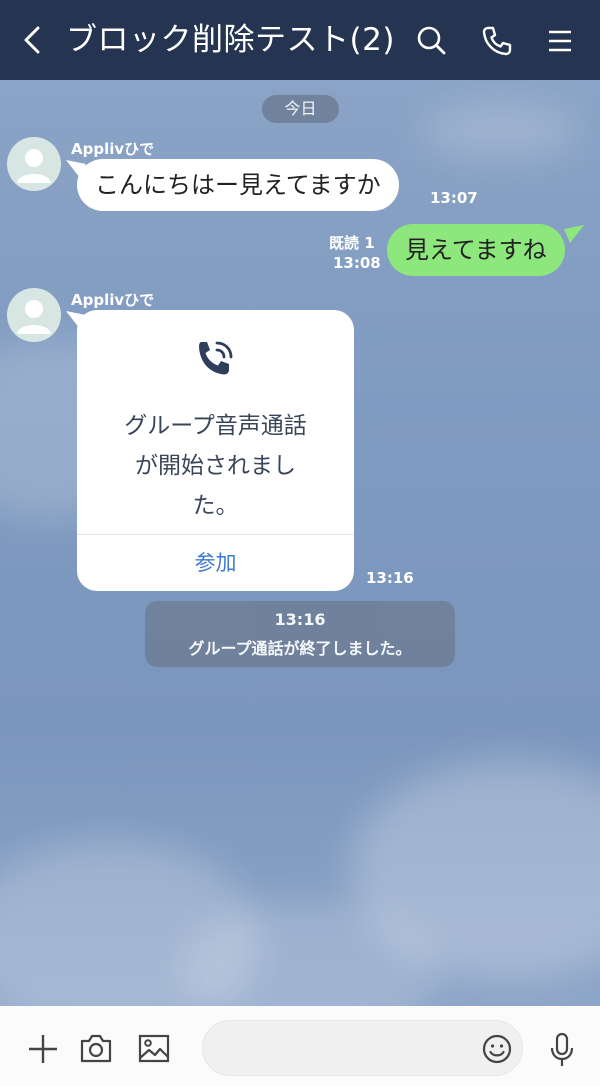  I want to click on message-time: 13:07, so click(454, 198).